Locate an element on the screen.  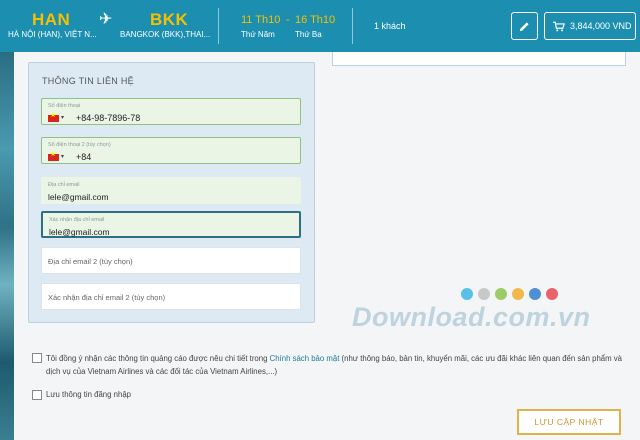
return-day: Thứ Ba is located at coordinates (308, 34).